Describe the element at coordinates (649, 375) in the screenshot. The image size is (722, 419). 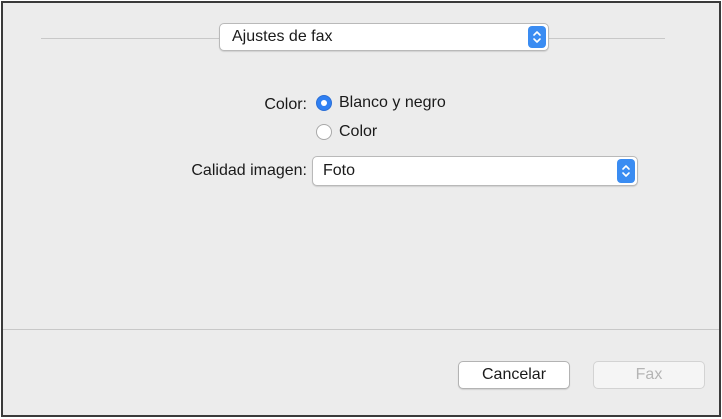
I see `fax-button: Fax` at that location.